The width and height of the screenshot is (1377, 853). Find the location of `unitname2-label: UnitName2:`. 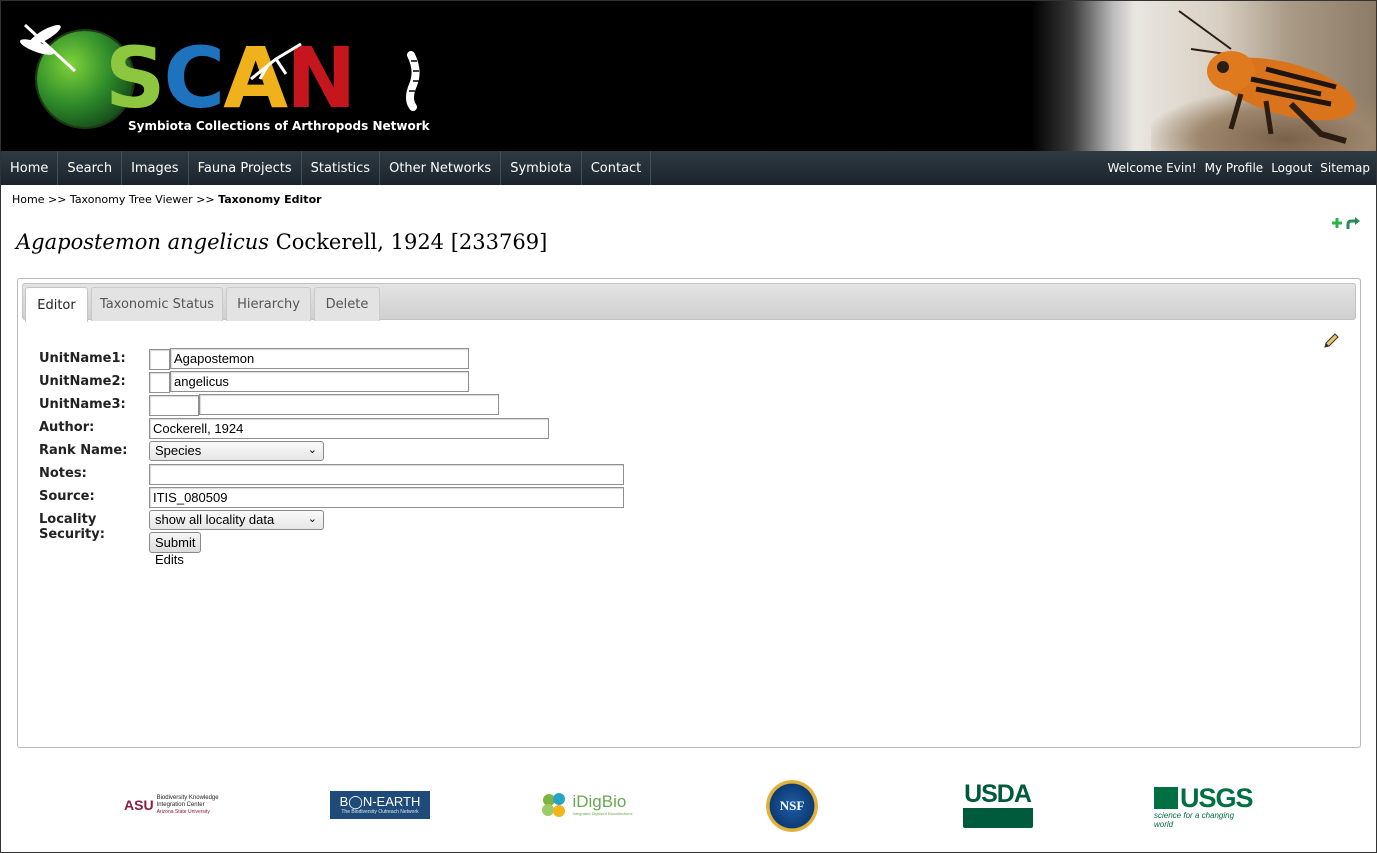

unitname2-label: UnitName2: is located at coordinates (82, 381).